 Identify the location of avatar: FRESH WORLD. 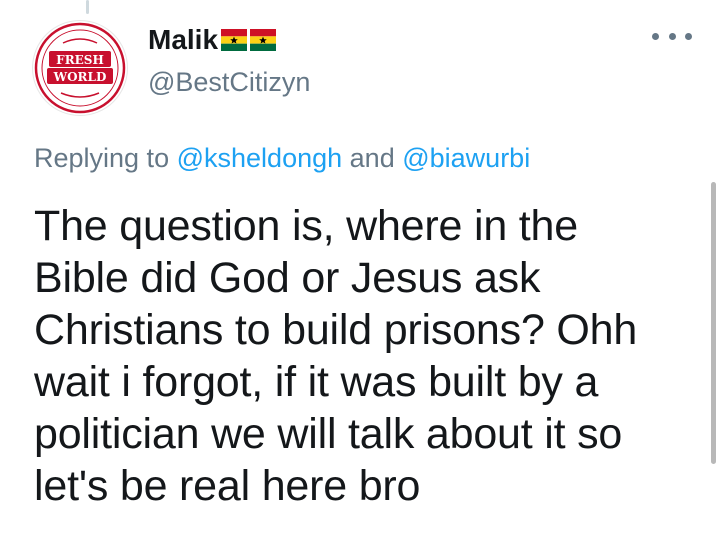
(80, 68).